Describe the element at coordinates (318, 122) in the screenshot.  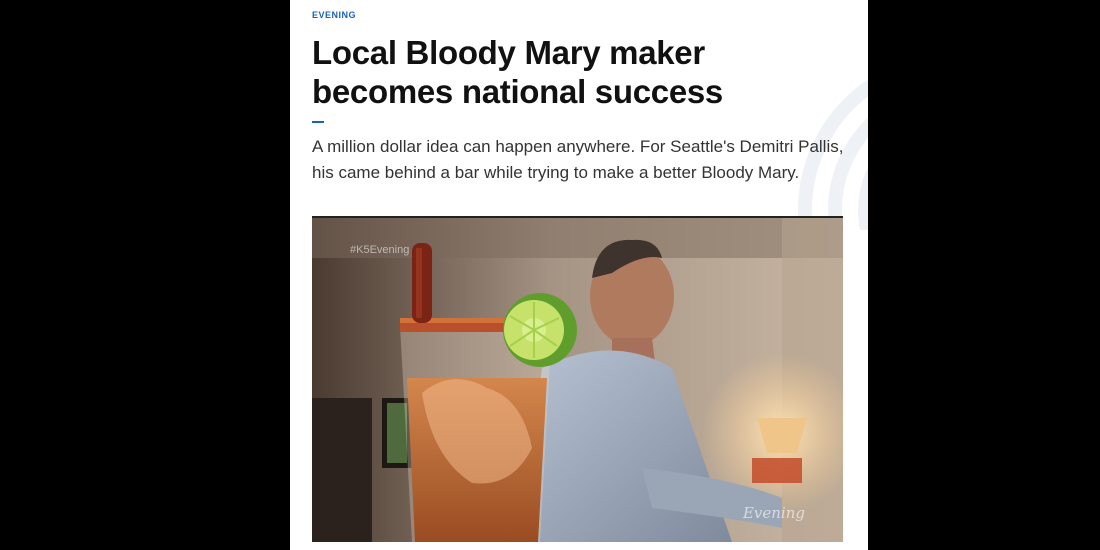
I see `accent-divider` at that location.